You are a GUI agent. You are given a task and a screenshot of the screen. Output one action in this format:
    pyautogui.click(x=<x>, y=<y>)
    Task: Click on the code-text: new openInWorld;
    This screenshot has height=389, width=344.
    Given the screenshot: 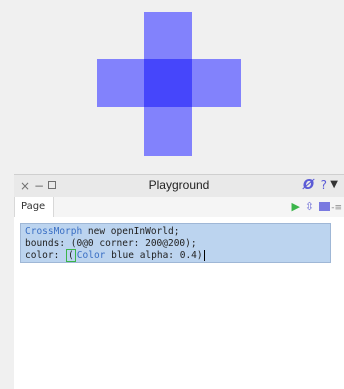 What is the action you would take?
    pyautogui.click(x=131, y=231)
    